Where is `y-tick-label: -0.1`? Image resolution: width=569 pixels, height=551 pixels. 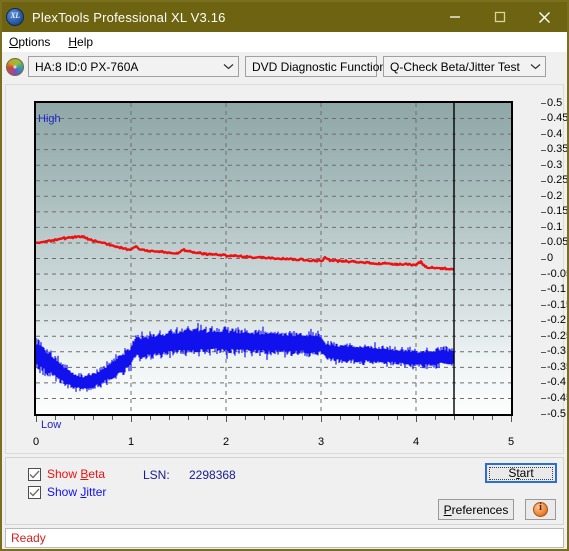 y-tick-label: -0.1 is located at coordinates (556, 289).